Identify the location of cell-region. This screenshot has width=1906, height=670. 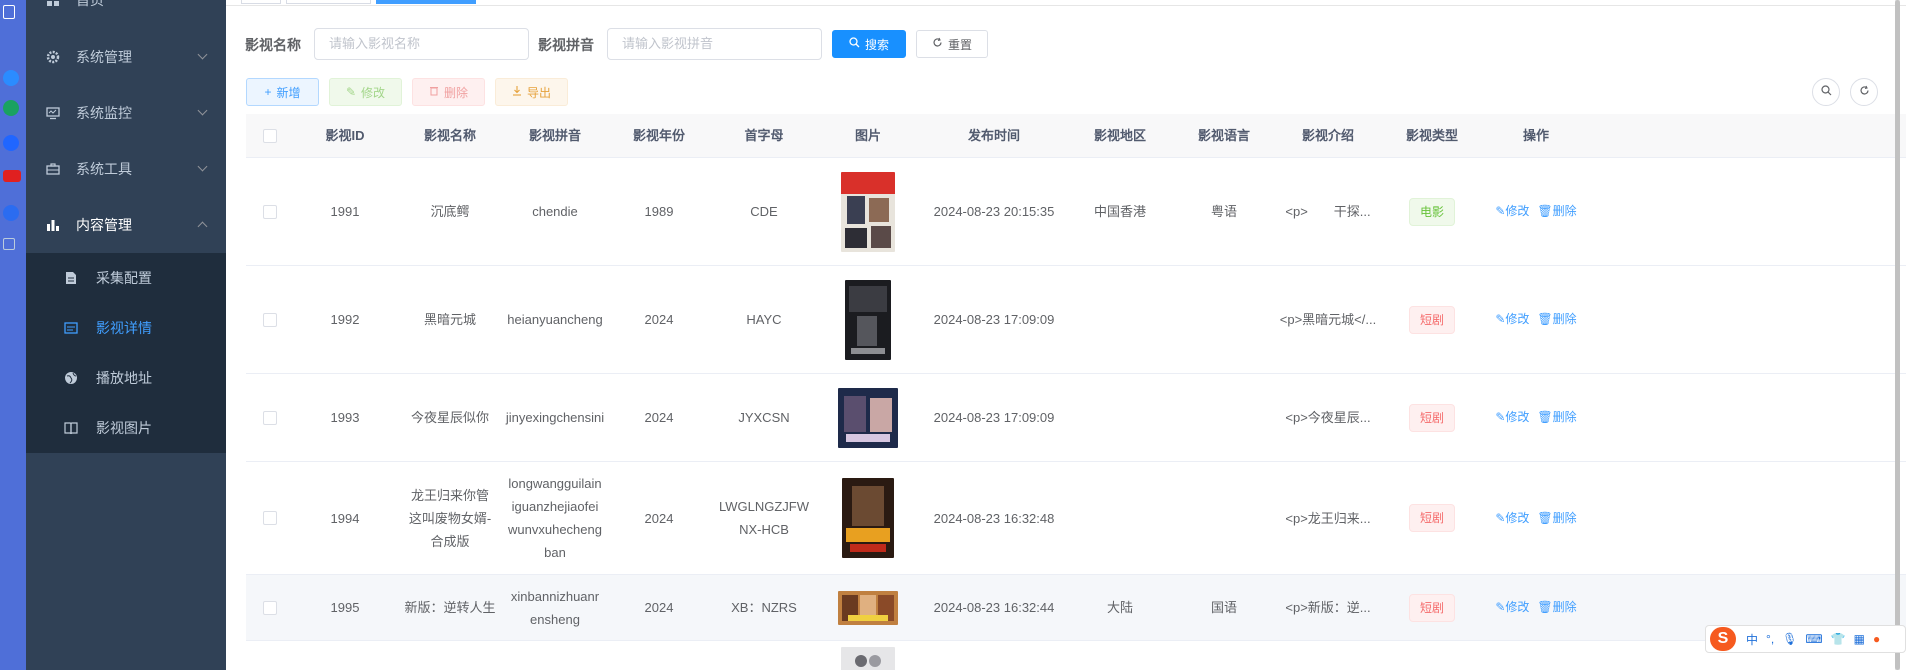
(1120, 518).